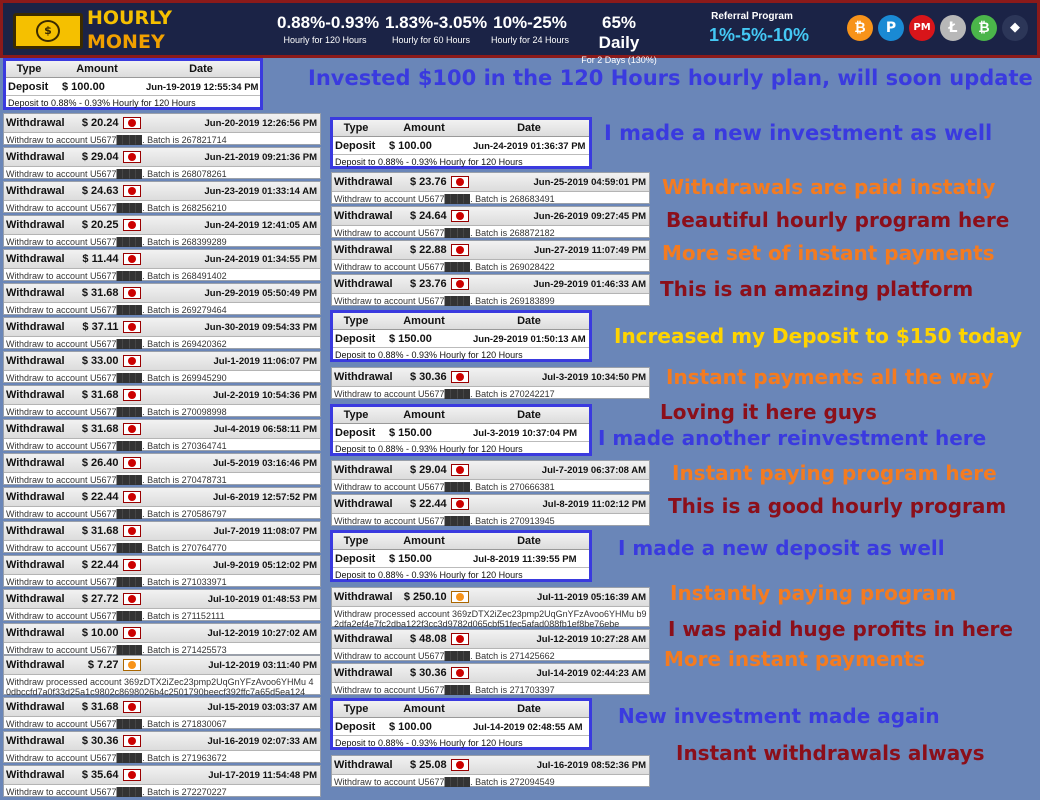 The image size is (1040, 800). Describe the element at coordinates (260, 259) in the screenshot. I see `record-date: Jun-24-2019 01:34:55 PM` at that location.